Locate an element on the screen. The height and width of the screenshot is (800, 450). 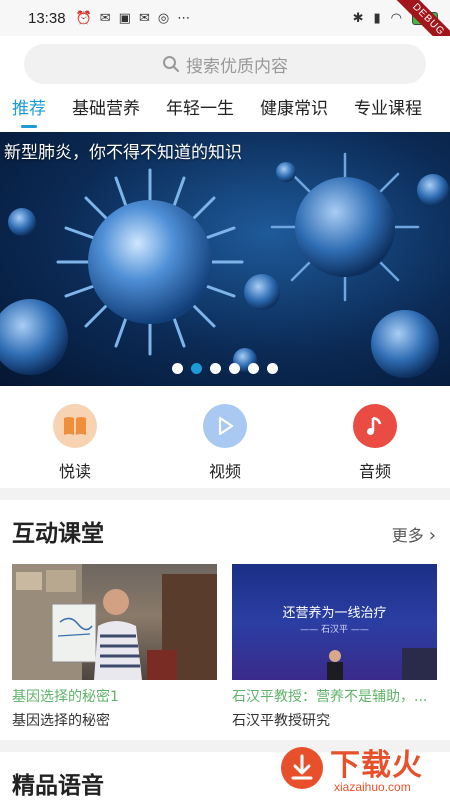
more-link: 更多 › is located at coordinates (414, 534).